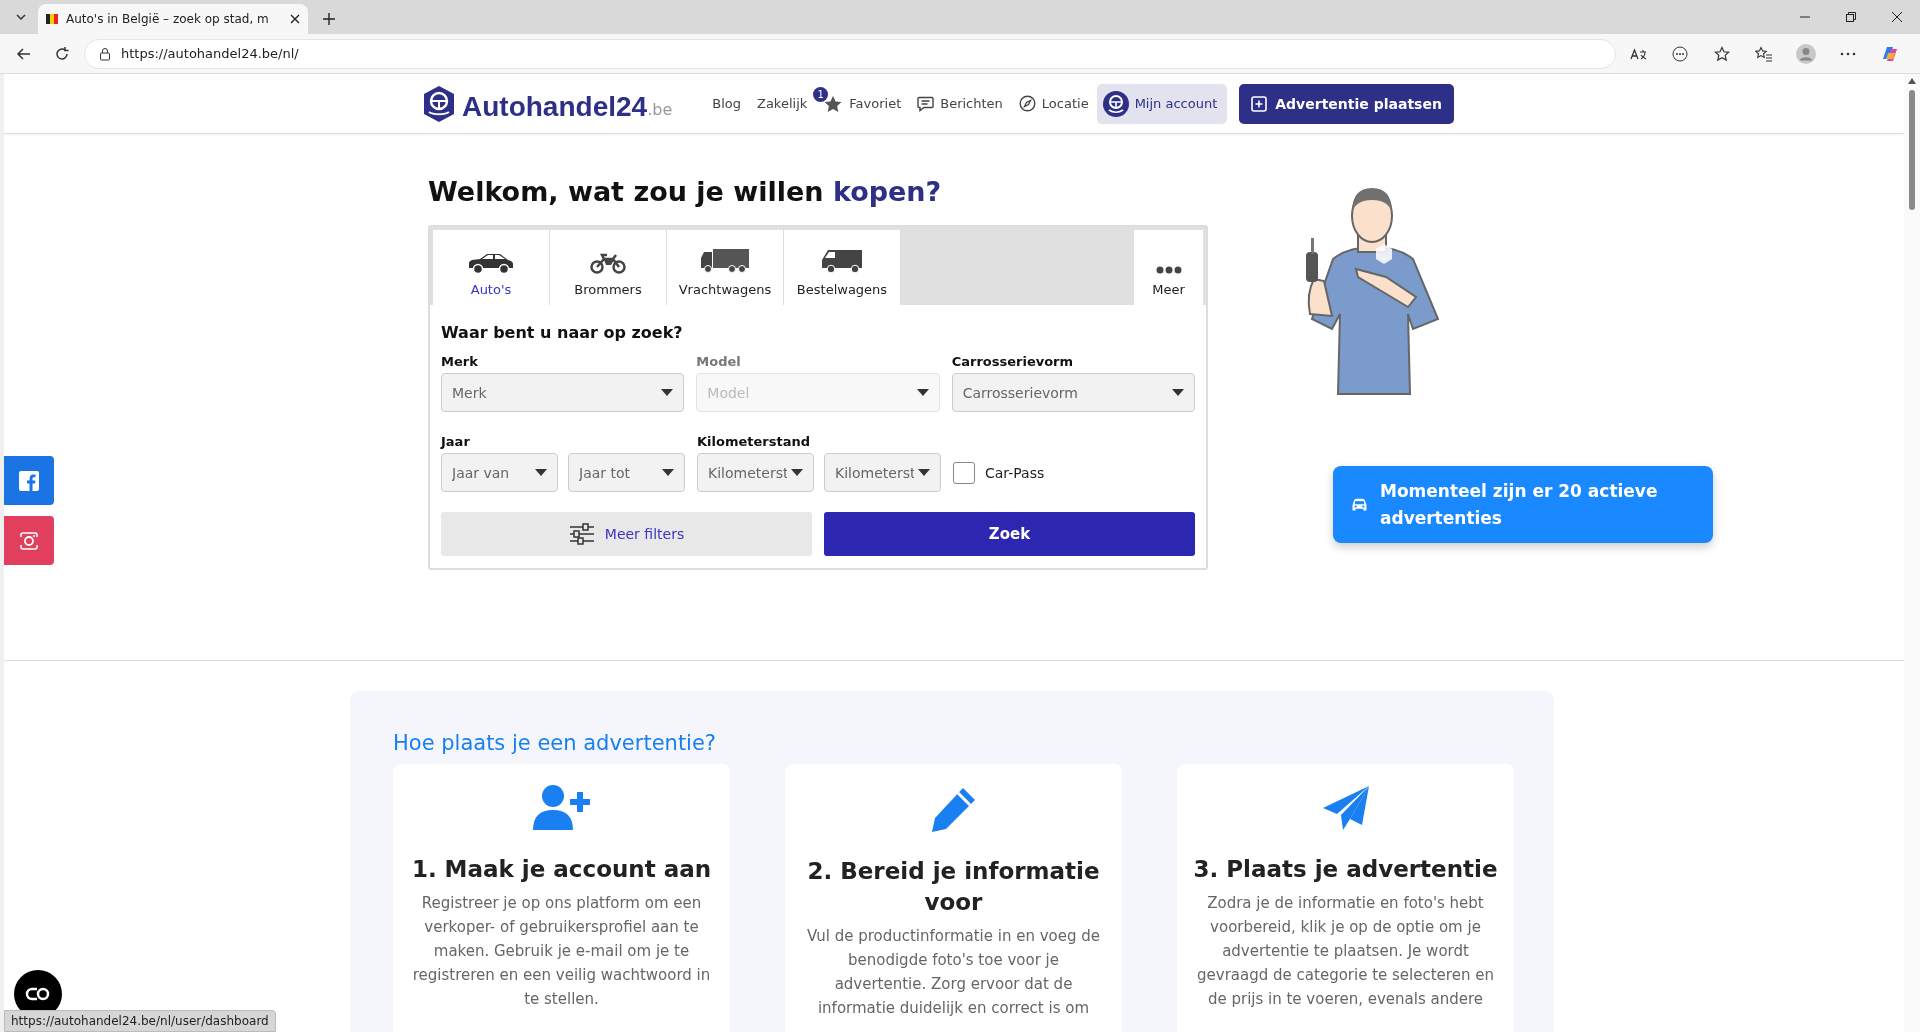 This screenshot has height=1032, width=1920. I want to click on step-title: 1. Maak je account aan, so click(561, 869).